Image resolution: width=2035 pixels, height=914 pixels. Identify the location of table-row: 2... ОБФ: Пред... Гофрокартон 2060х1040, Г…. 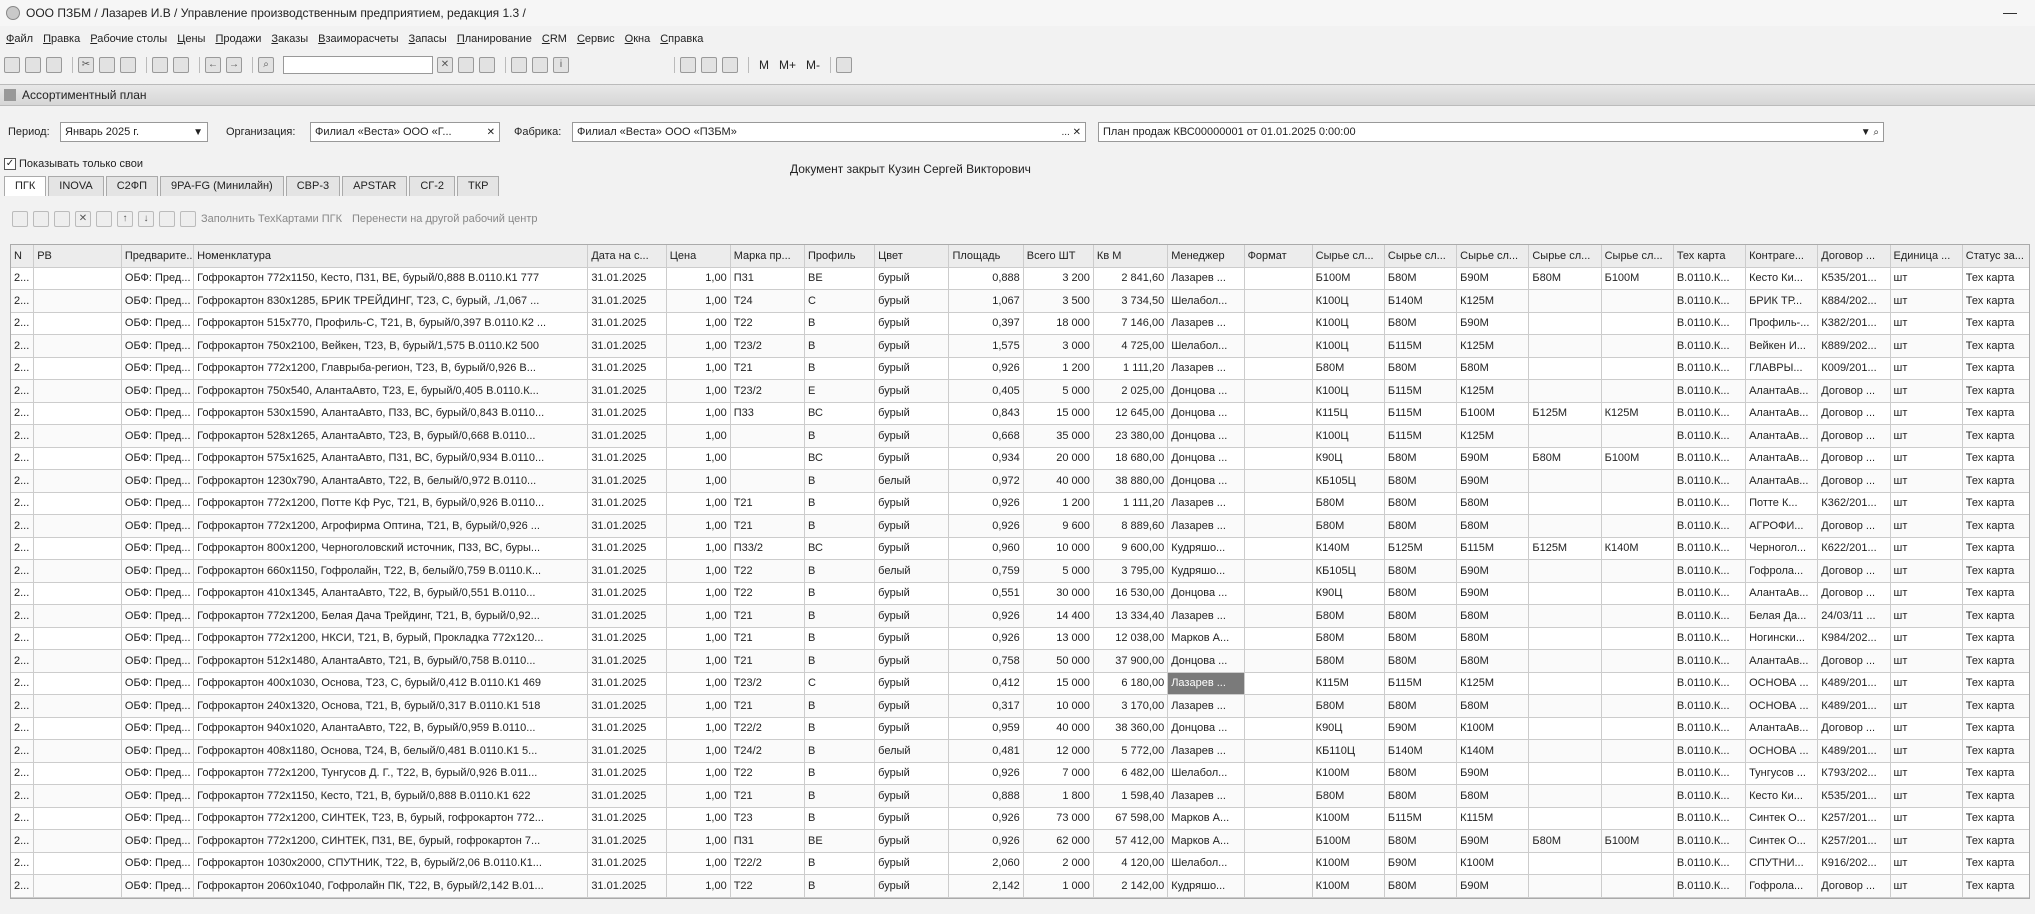
(1020, 886).